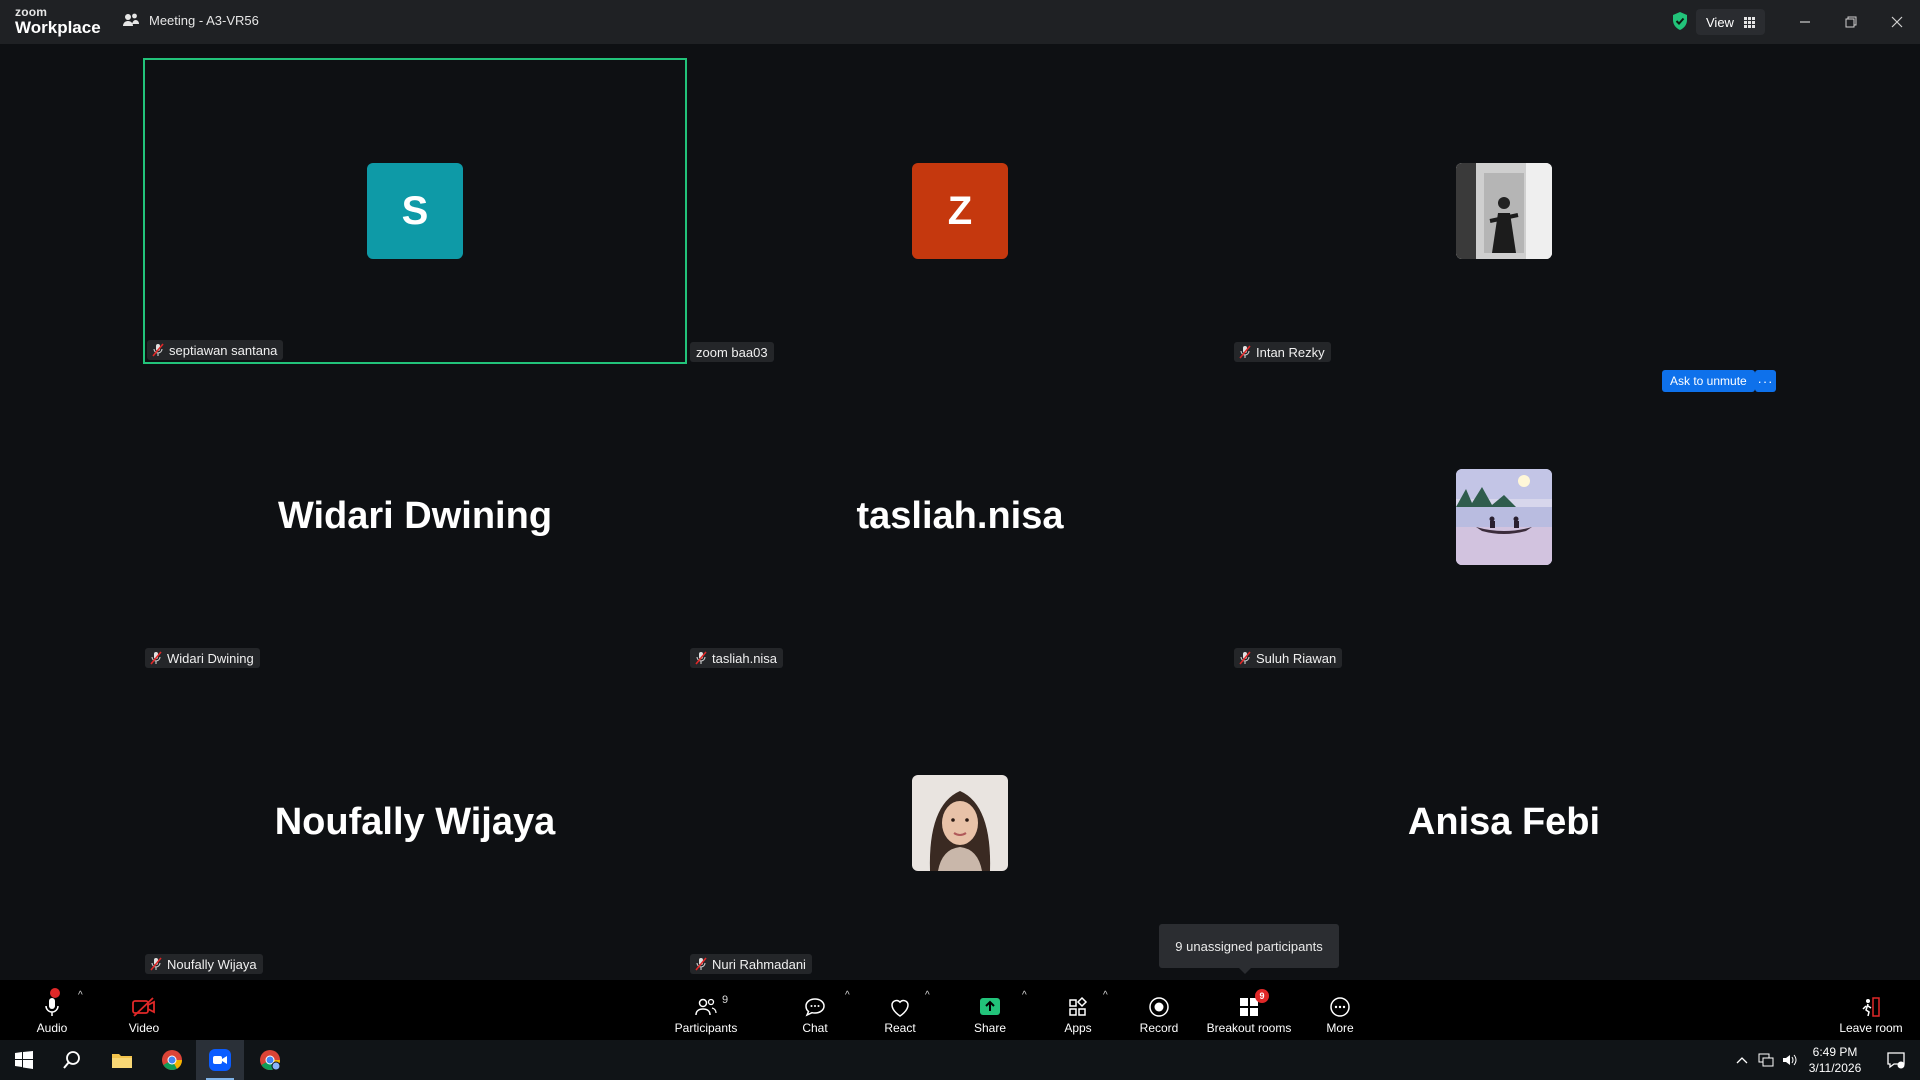  What do you see at coordinates (1871, 1010) in the screenshot?
I see `leave-room-button: Leave room` at bounding box center [1871, 1010].